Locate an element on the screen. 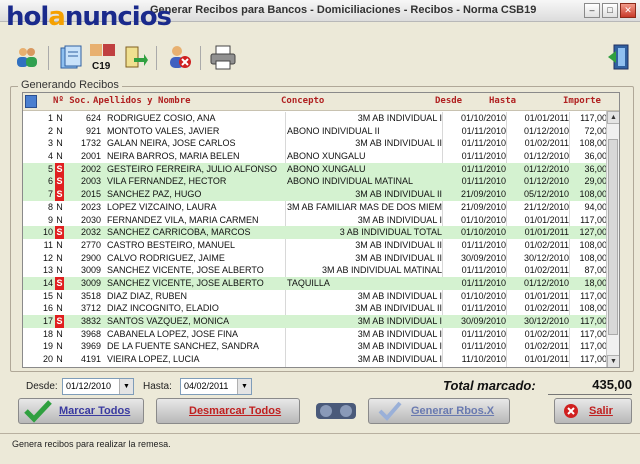 The width and height of the screenshot is (640, 464). to-date: 30/12/2010 is located at coordinates (546, 321).